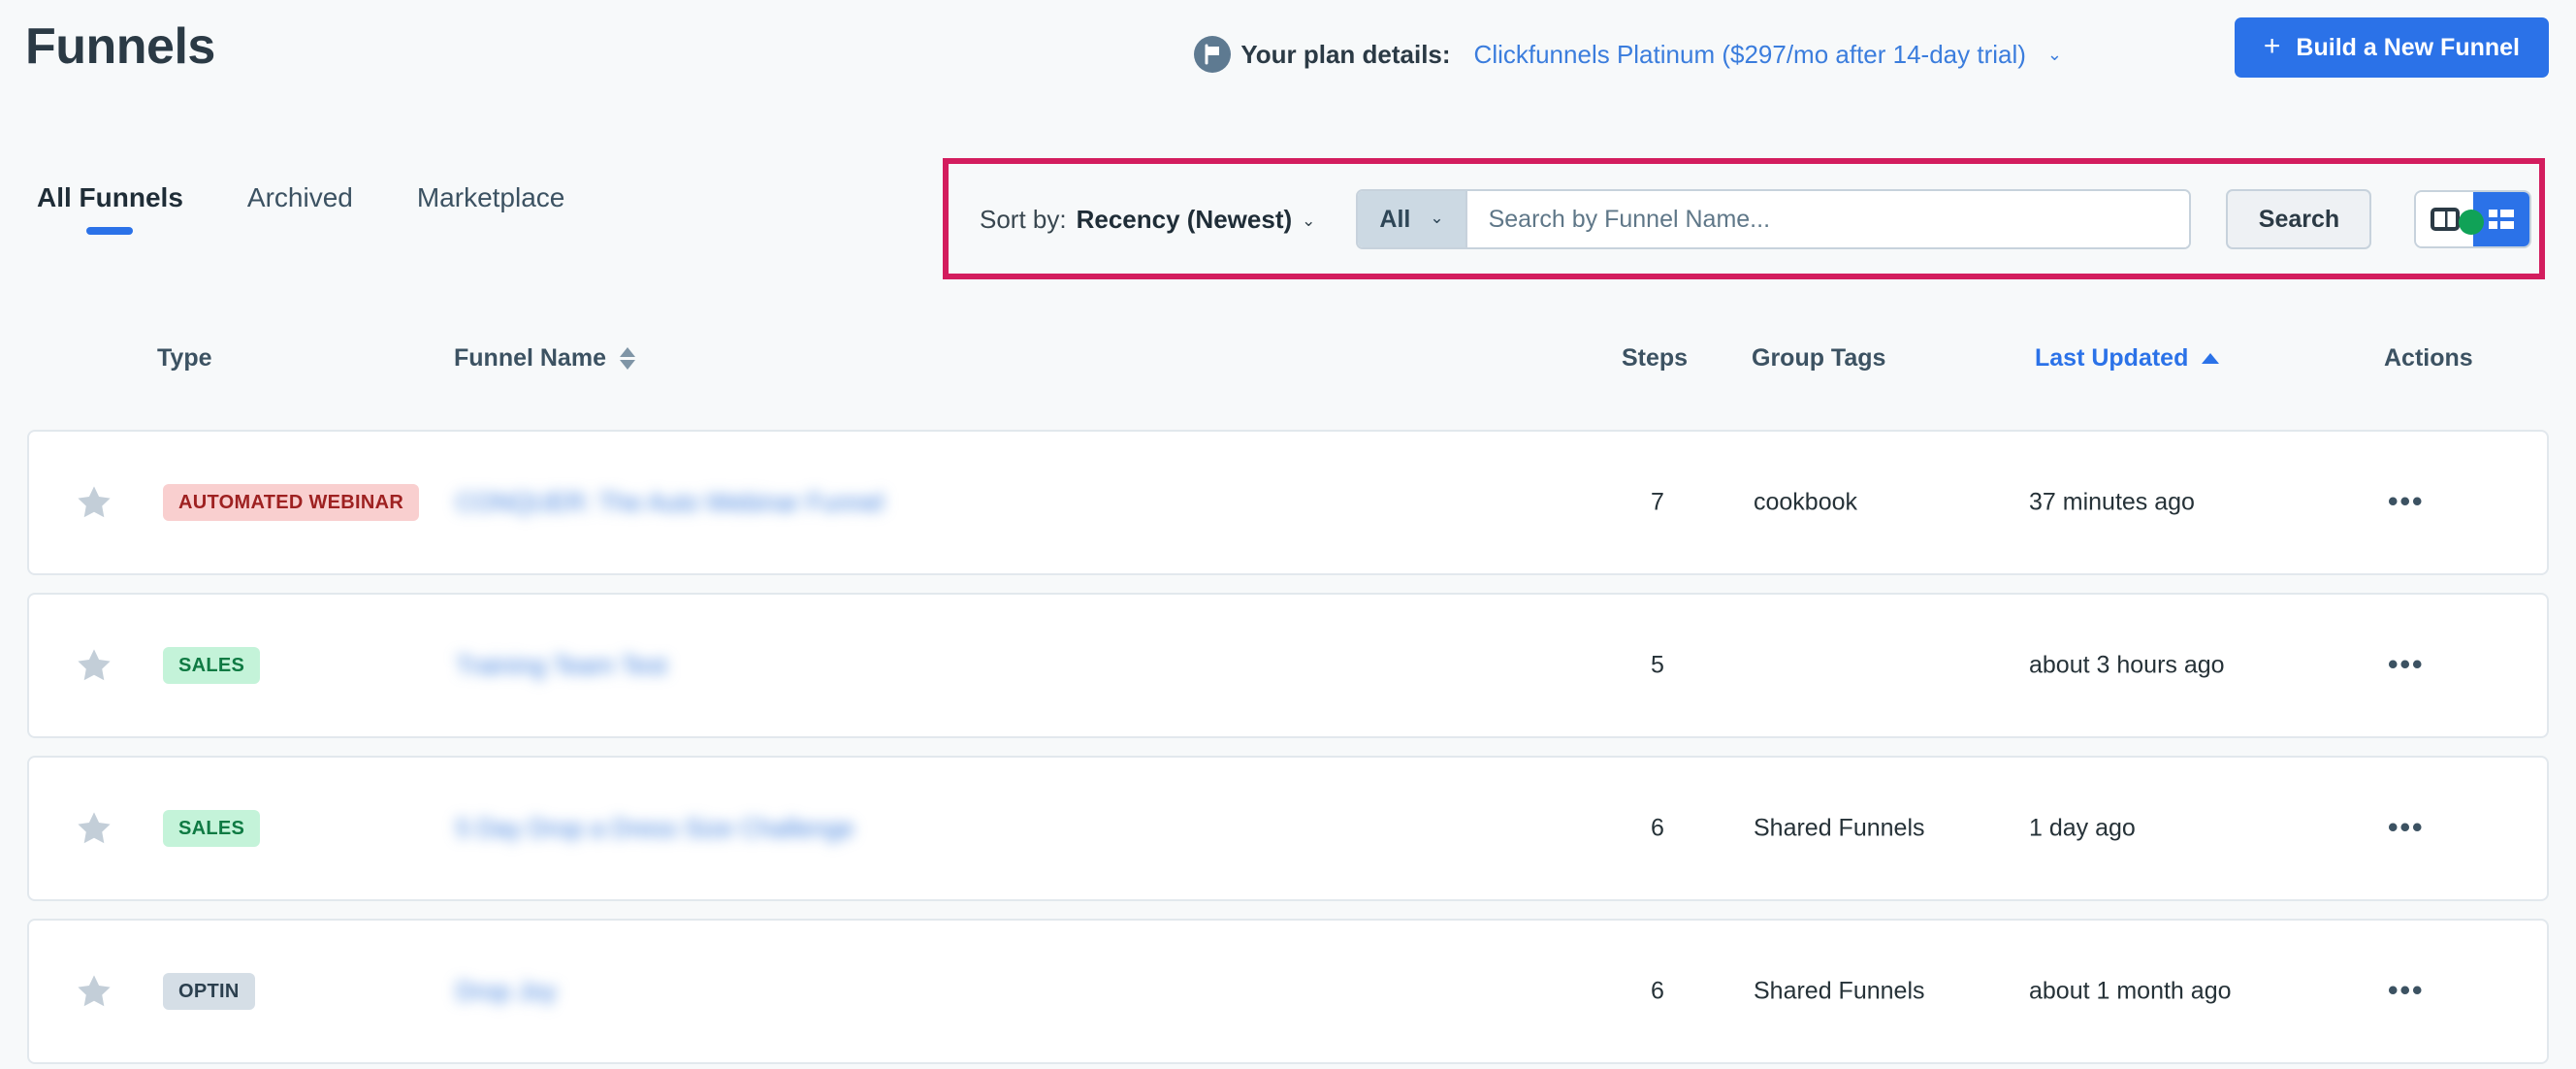 Image resolution: width=2576 pixels, height=1069 pixels. I want to click on funnel-tabs: All Funnels Archived Marketplace, so click(300, 208).